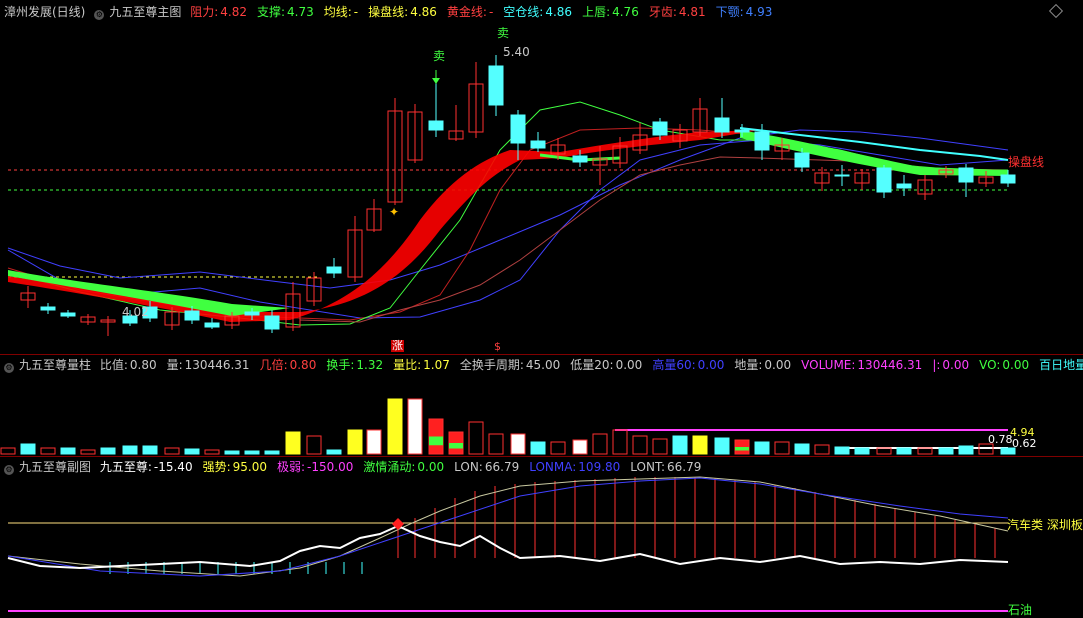  I want to click on item-label: 黄金线:, so click(466, 12).